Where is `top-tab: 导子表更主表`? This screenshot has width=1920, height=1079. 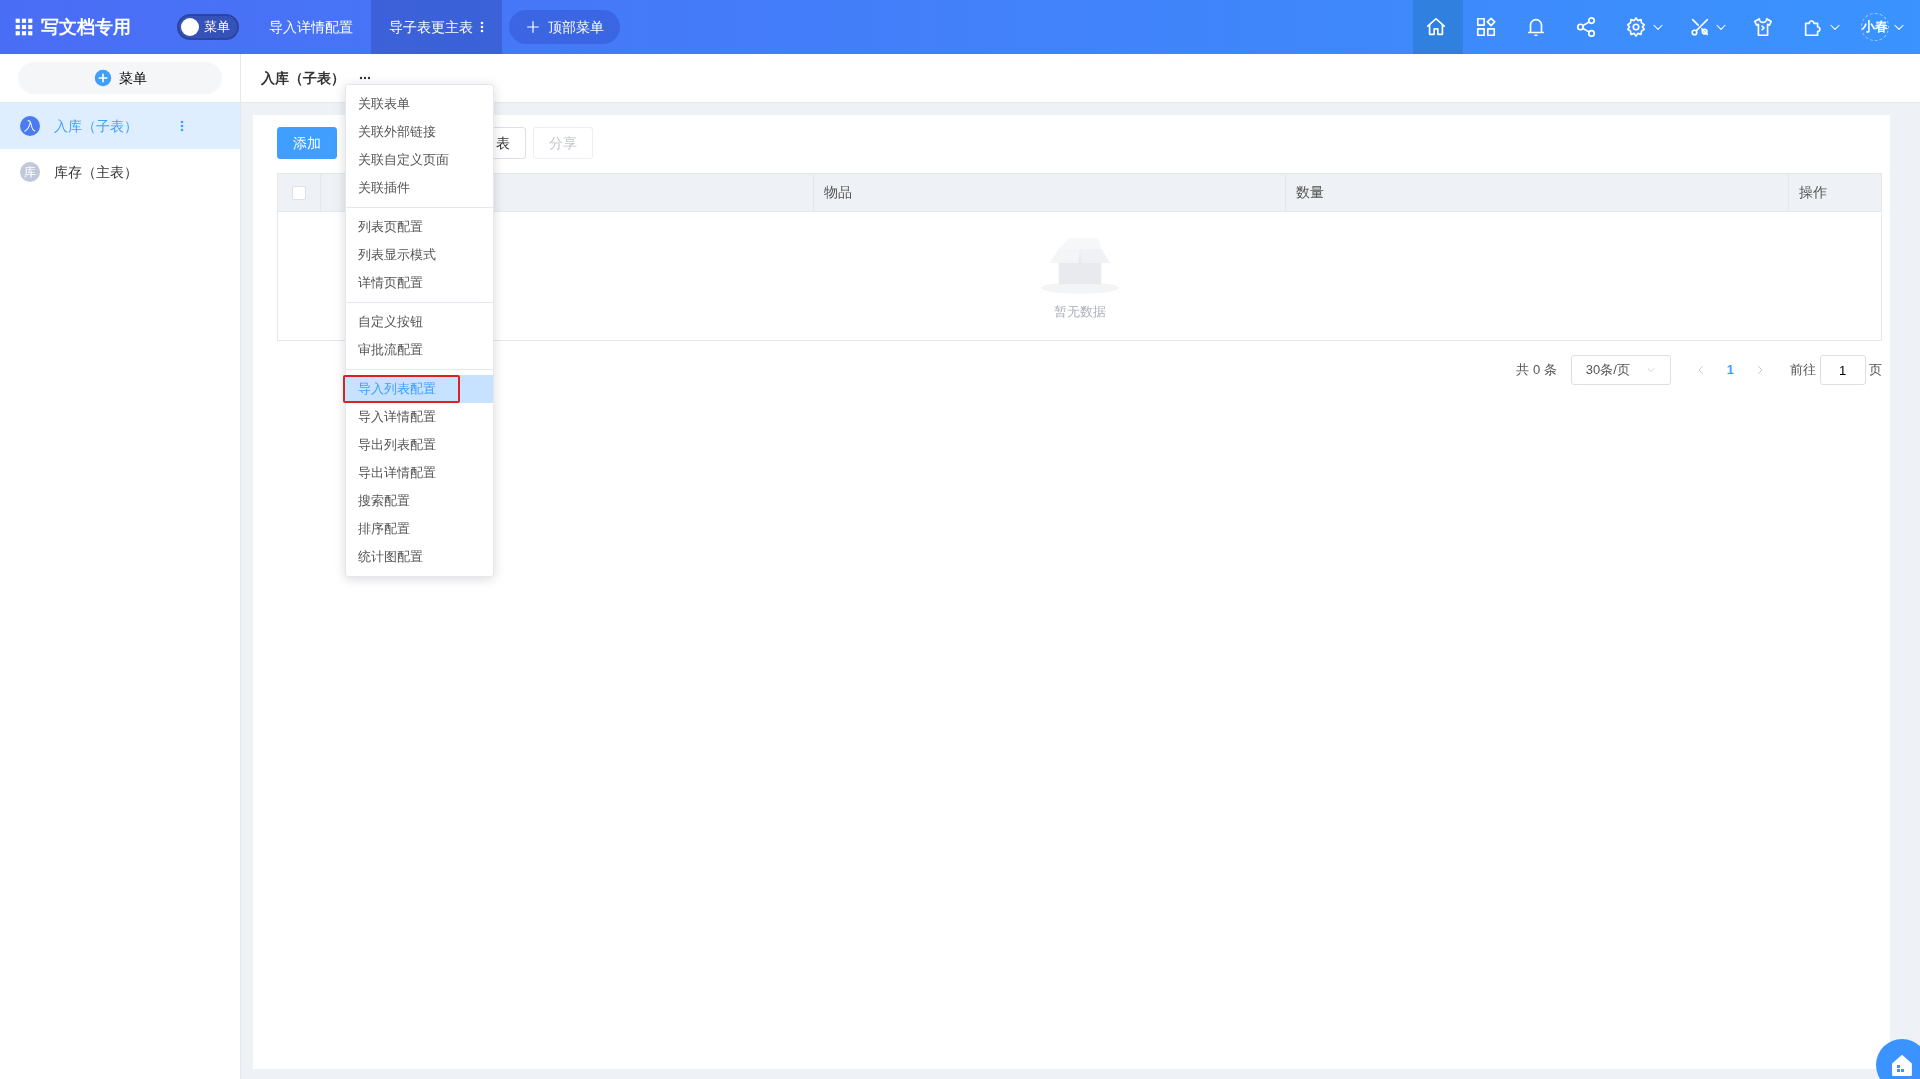 top-tab: 导子表更主表 is located at coordinates (436, 27).